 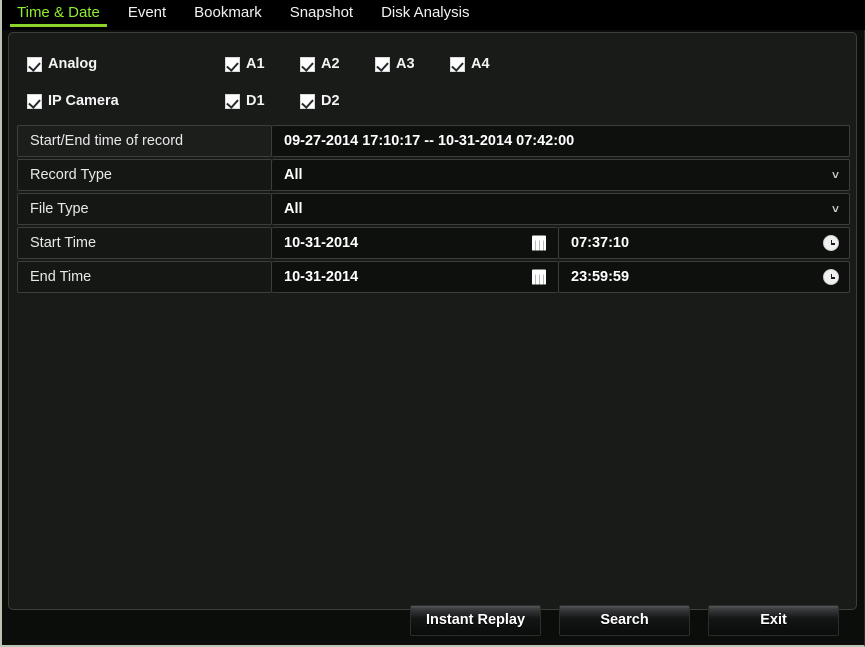 I want to click on checkbox-label: D2, so click(x=330, y=101).